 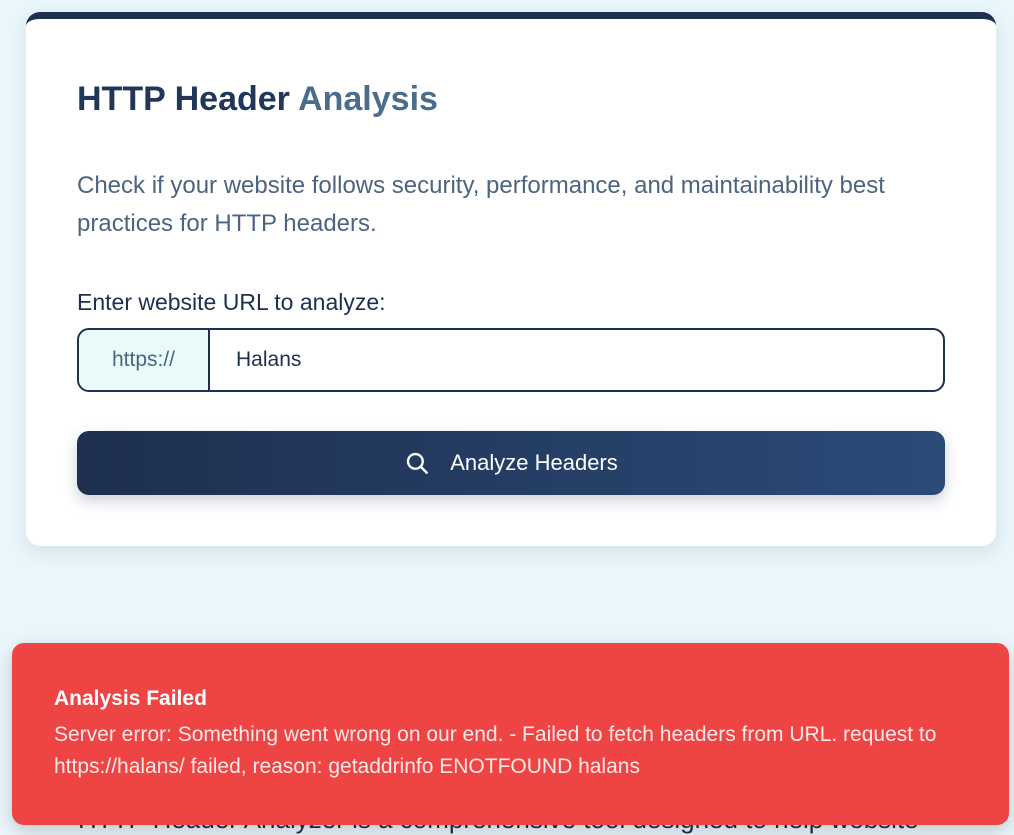 What do you see at coordinates (130, 698) in the screenshot?
I see `error-title: Analysis Failed` at bounding box center [130, 698].